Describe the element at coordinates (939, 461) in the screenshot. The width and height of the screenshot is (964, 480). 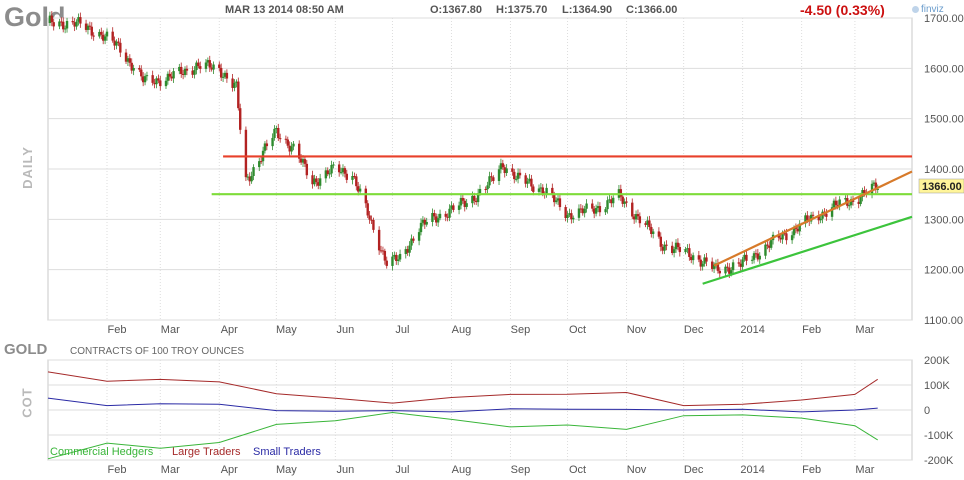
I see `cot-ytick-label: -200K` at that location.